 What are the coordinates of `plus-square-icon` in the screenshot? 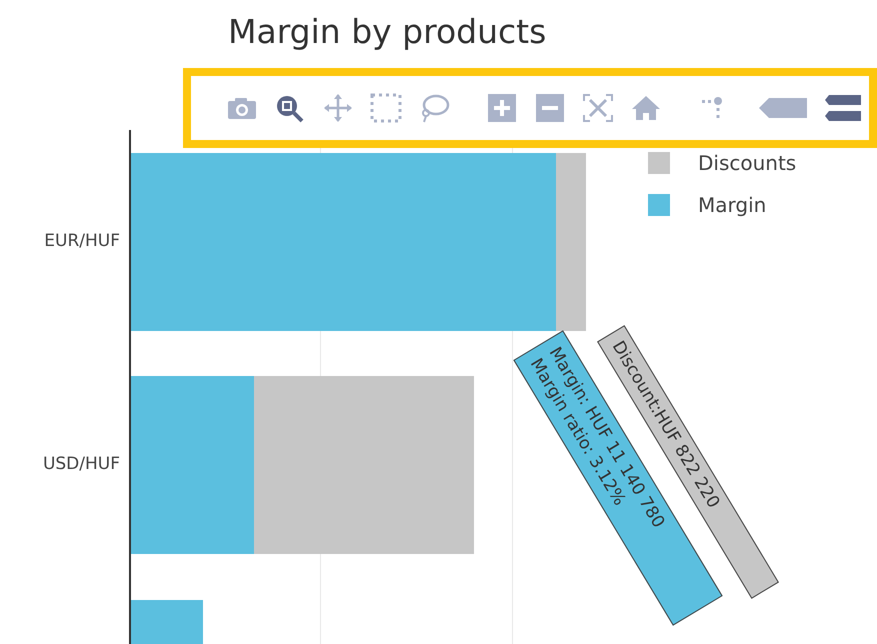 It's located at (502, 108).